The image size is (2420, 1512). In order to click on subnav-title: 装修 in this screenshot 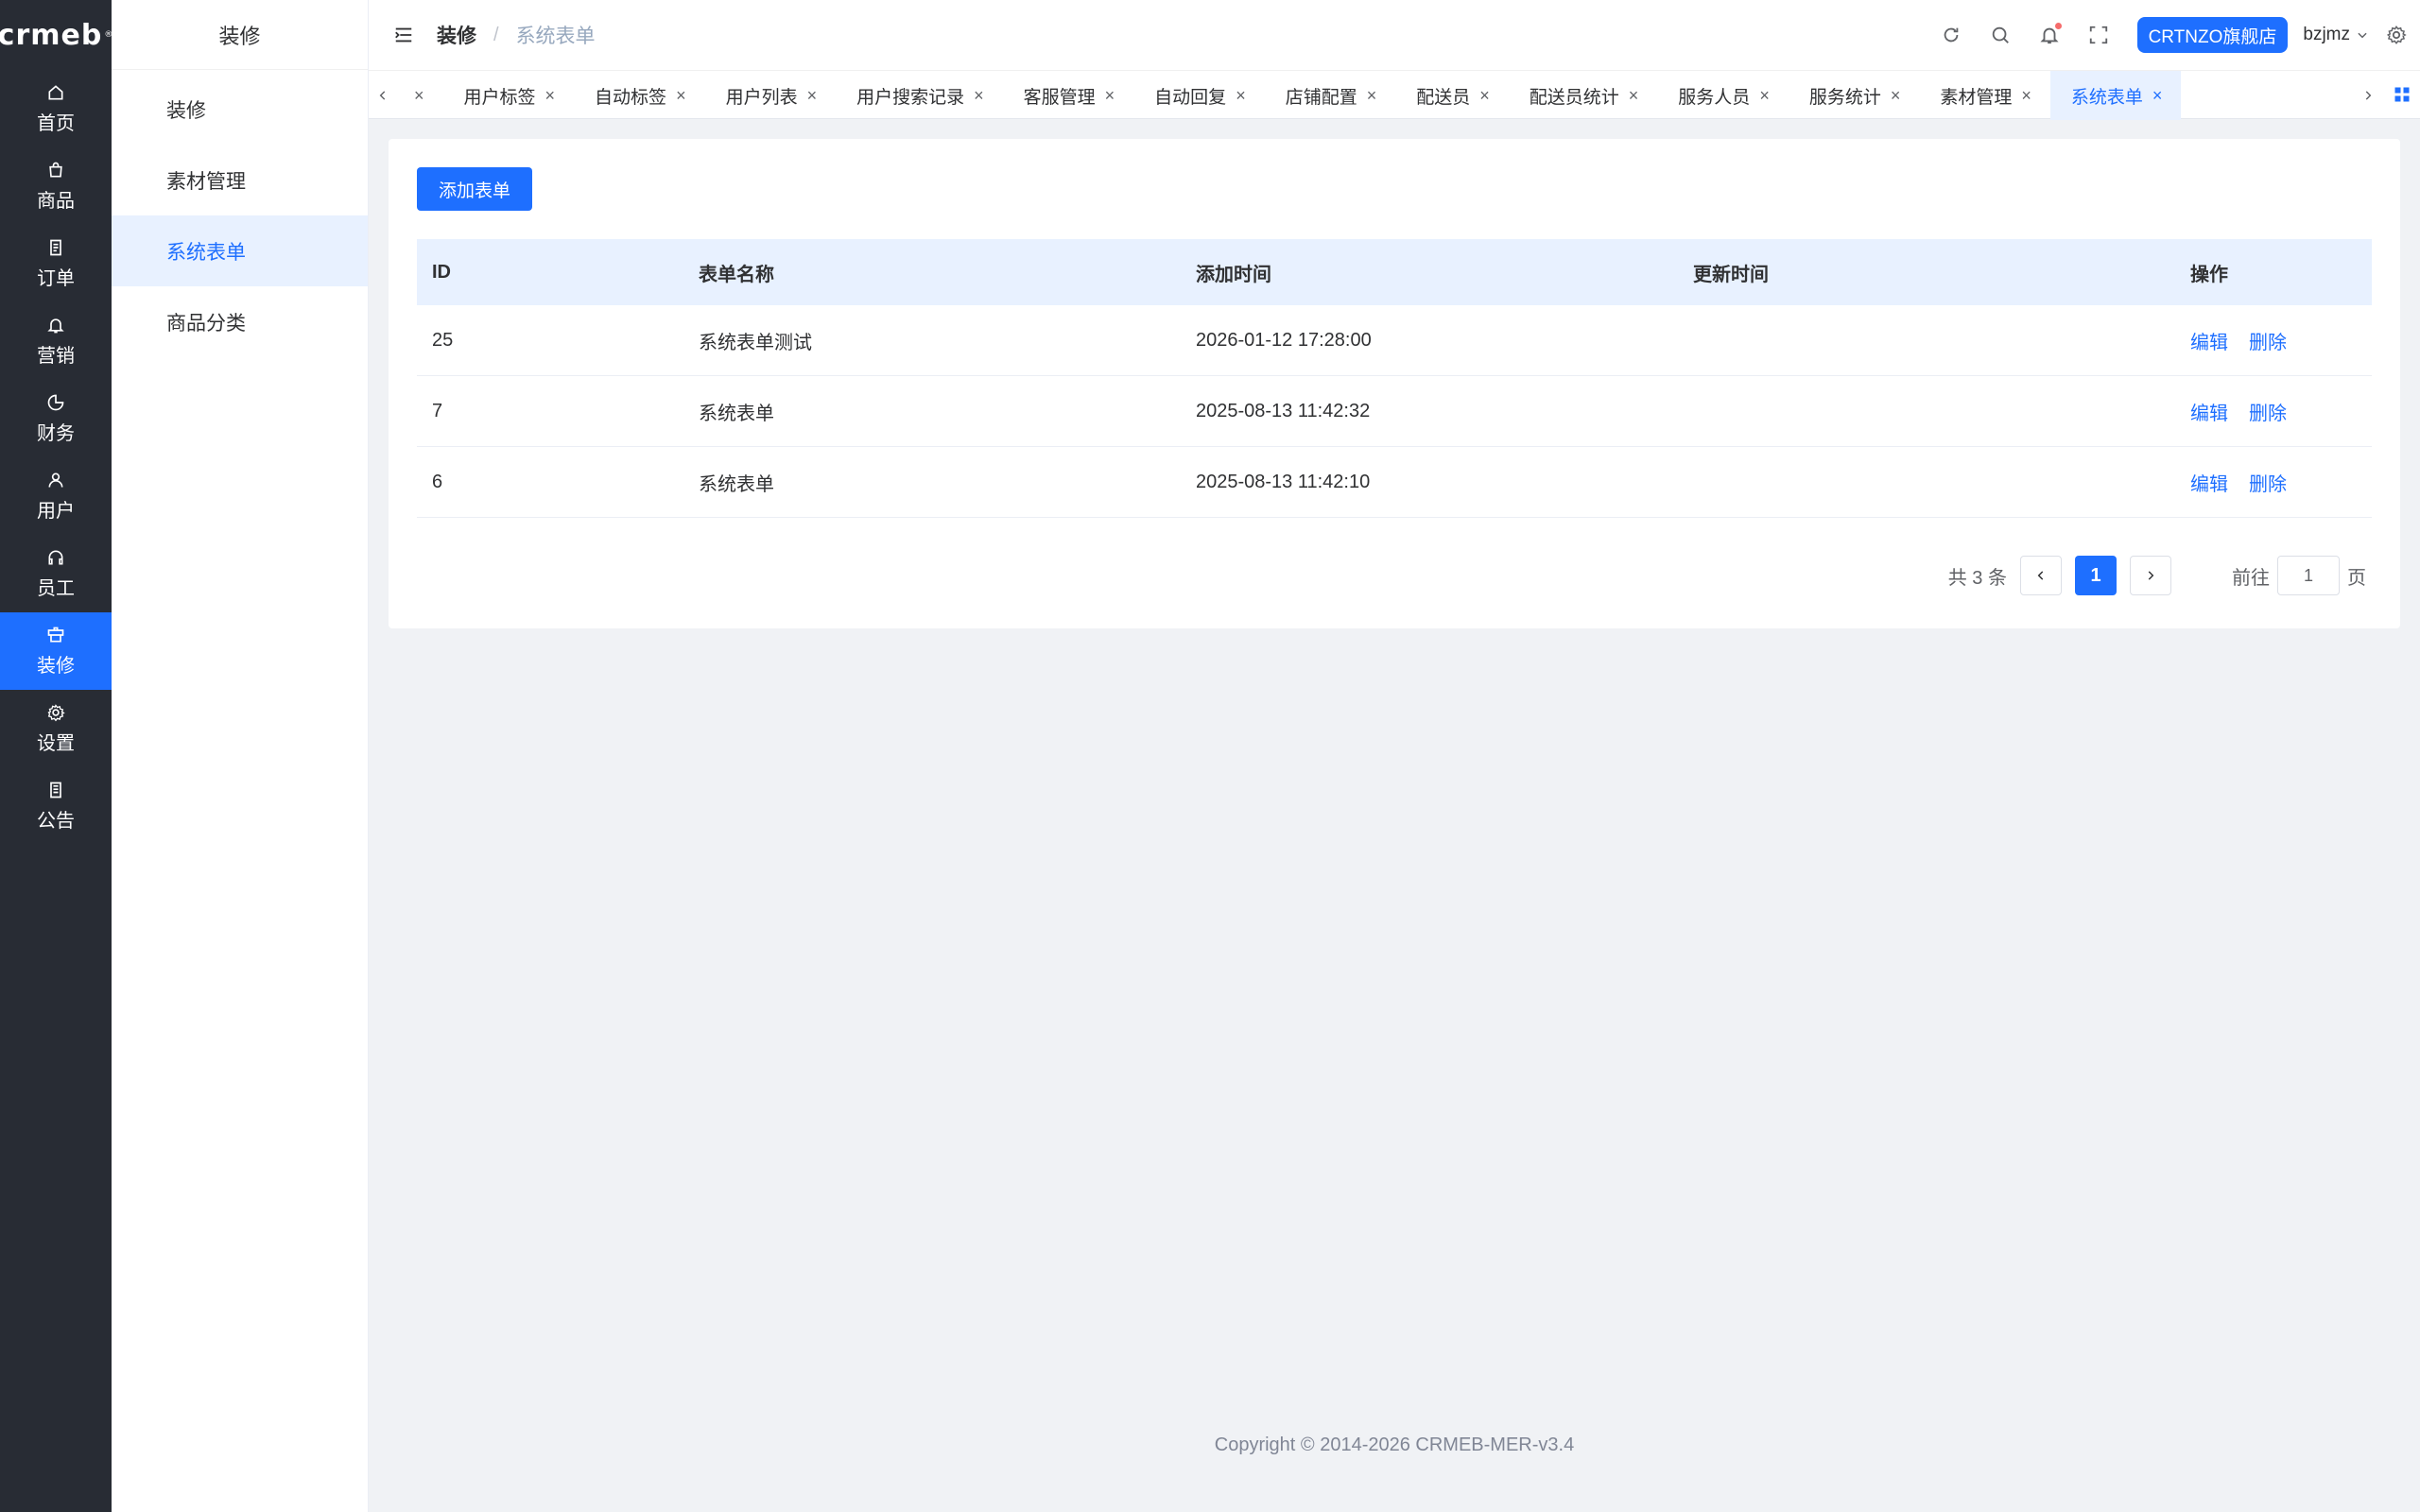, I will do `click(240, 35)`.